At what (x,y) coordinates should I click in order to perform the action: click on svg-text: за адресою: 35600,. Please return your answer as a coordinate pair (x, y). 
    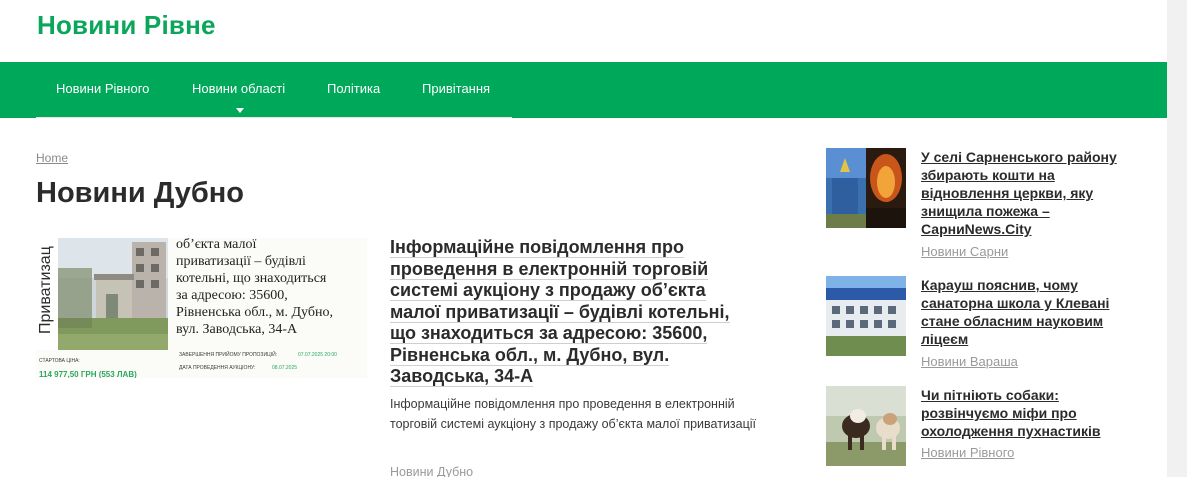
    Looking at the image, I should click on (232, 295).